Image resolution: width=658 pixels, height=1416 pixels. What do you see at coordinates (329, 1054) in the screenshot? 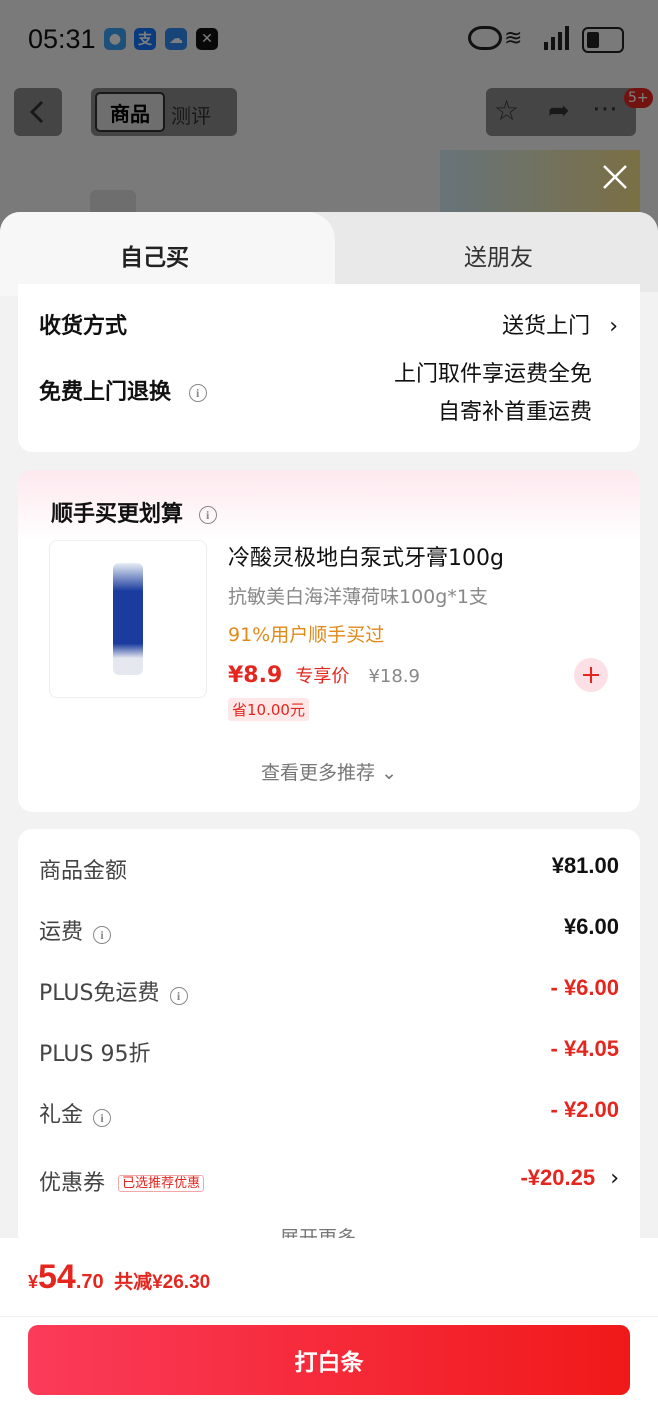
I see `summary-row: PLUS 95折 - ¥4.05` at bounding box center [329, 1054].